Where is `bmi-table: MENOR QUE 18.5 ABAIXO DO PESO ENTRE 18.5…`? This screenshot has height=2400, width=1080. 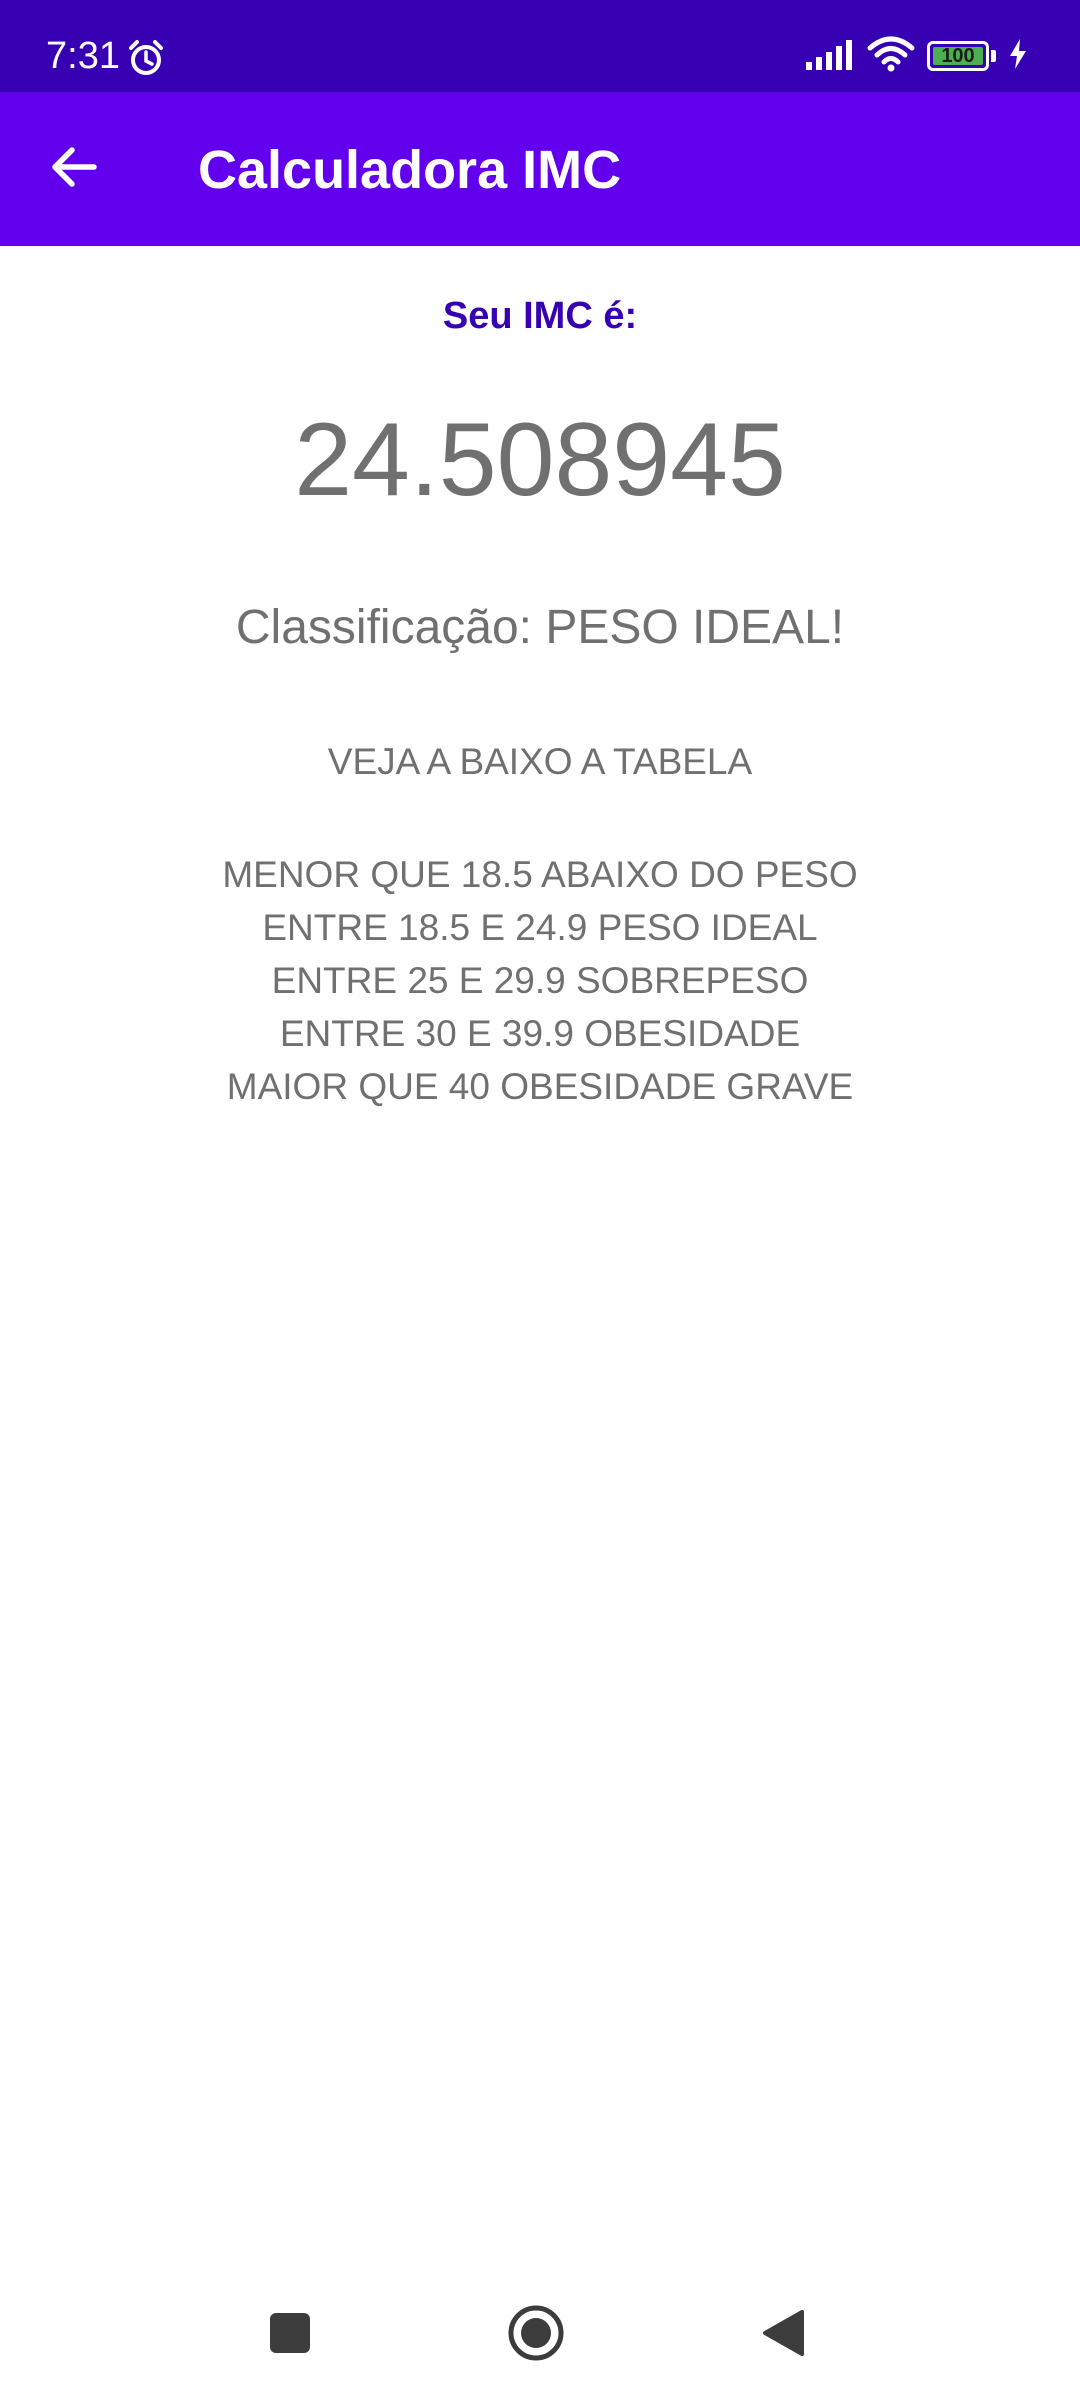 bmi-table: MENOR QUE 18.5 ABAIXO DO PESO ENTRE 18.5… is located at coordinates (540, 980).